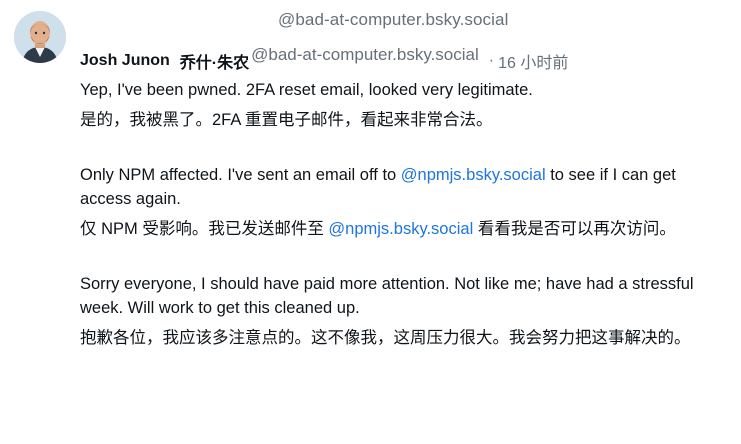 The height and width of the screenshot is (444, 741). Describe the element at coordinates (204, 229) in the screenshot. I see `text-segment: 仅 NPM 受影响。我已发送邮件至` at that location.